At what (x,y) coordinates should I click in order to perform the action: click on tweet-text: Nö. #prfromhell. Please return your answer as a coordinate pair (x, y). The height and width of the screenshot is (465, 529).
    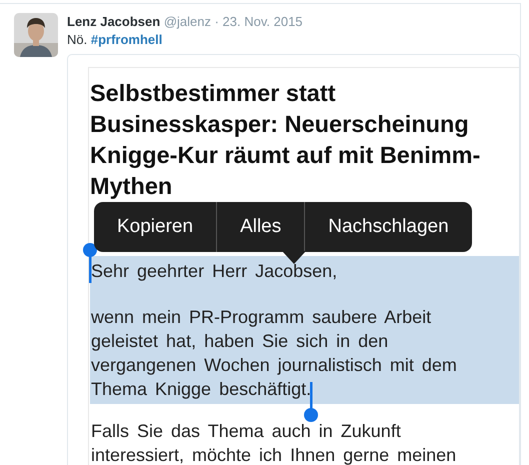
    Looking at the image, I should click on (115, 40).